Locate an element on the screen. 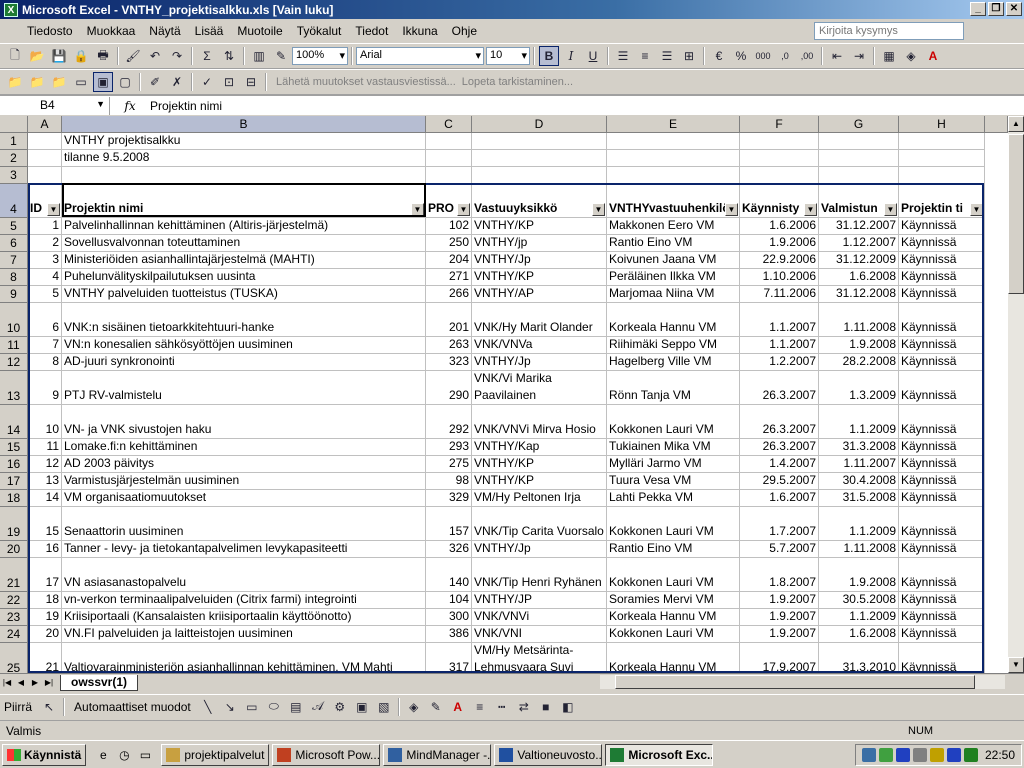 The width and height of the screenshot is (1024, 768). row-header: 5 is located at coordinates (14, 226).